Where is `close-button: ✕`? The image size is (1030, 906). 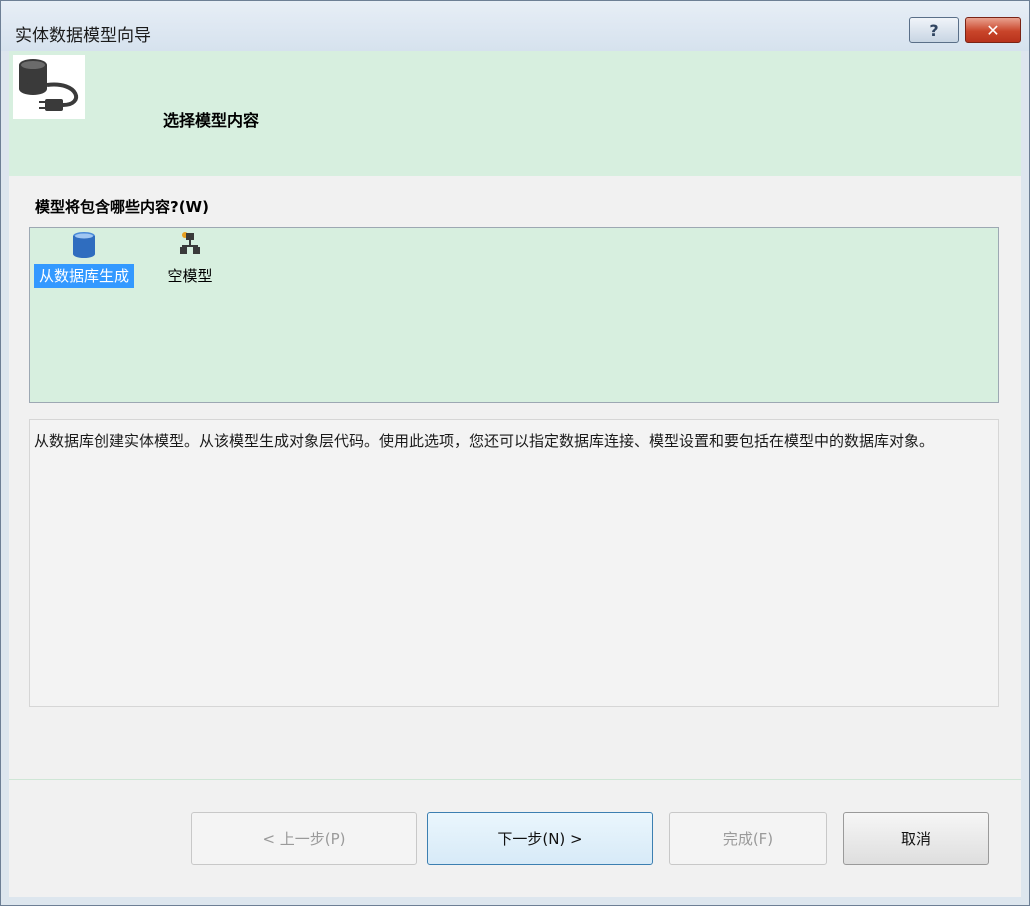
close-button: ✕ is located at coordinates (993, 30).